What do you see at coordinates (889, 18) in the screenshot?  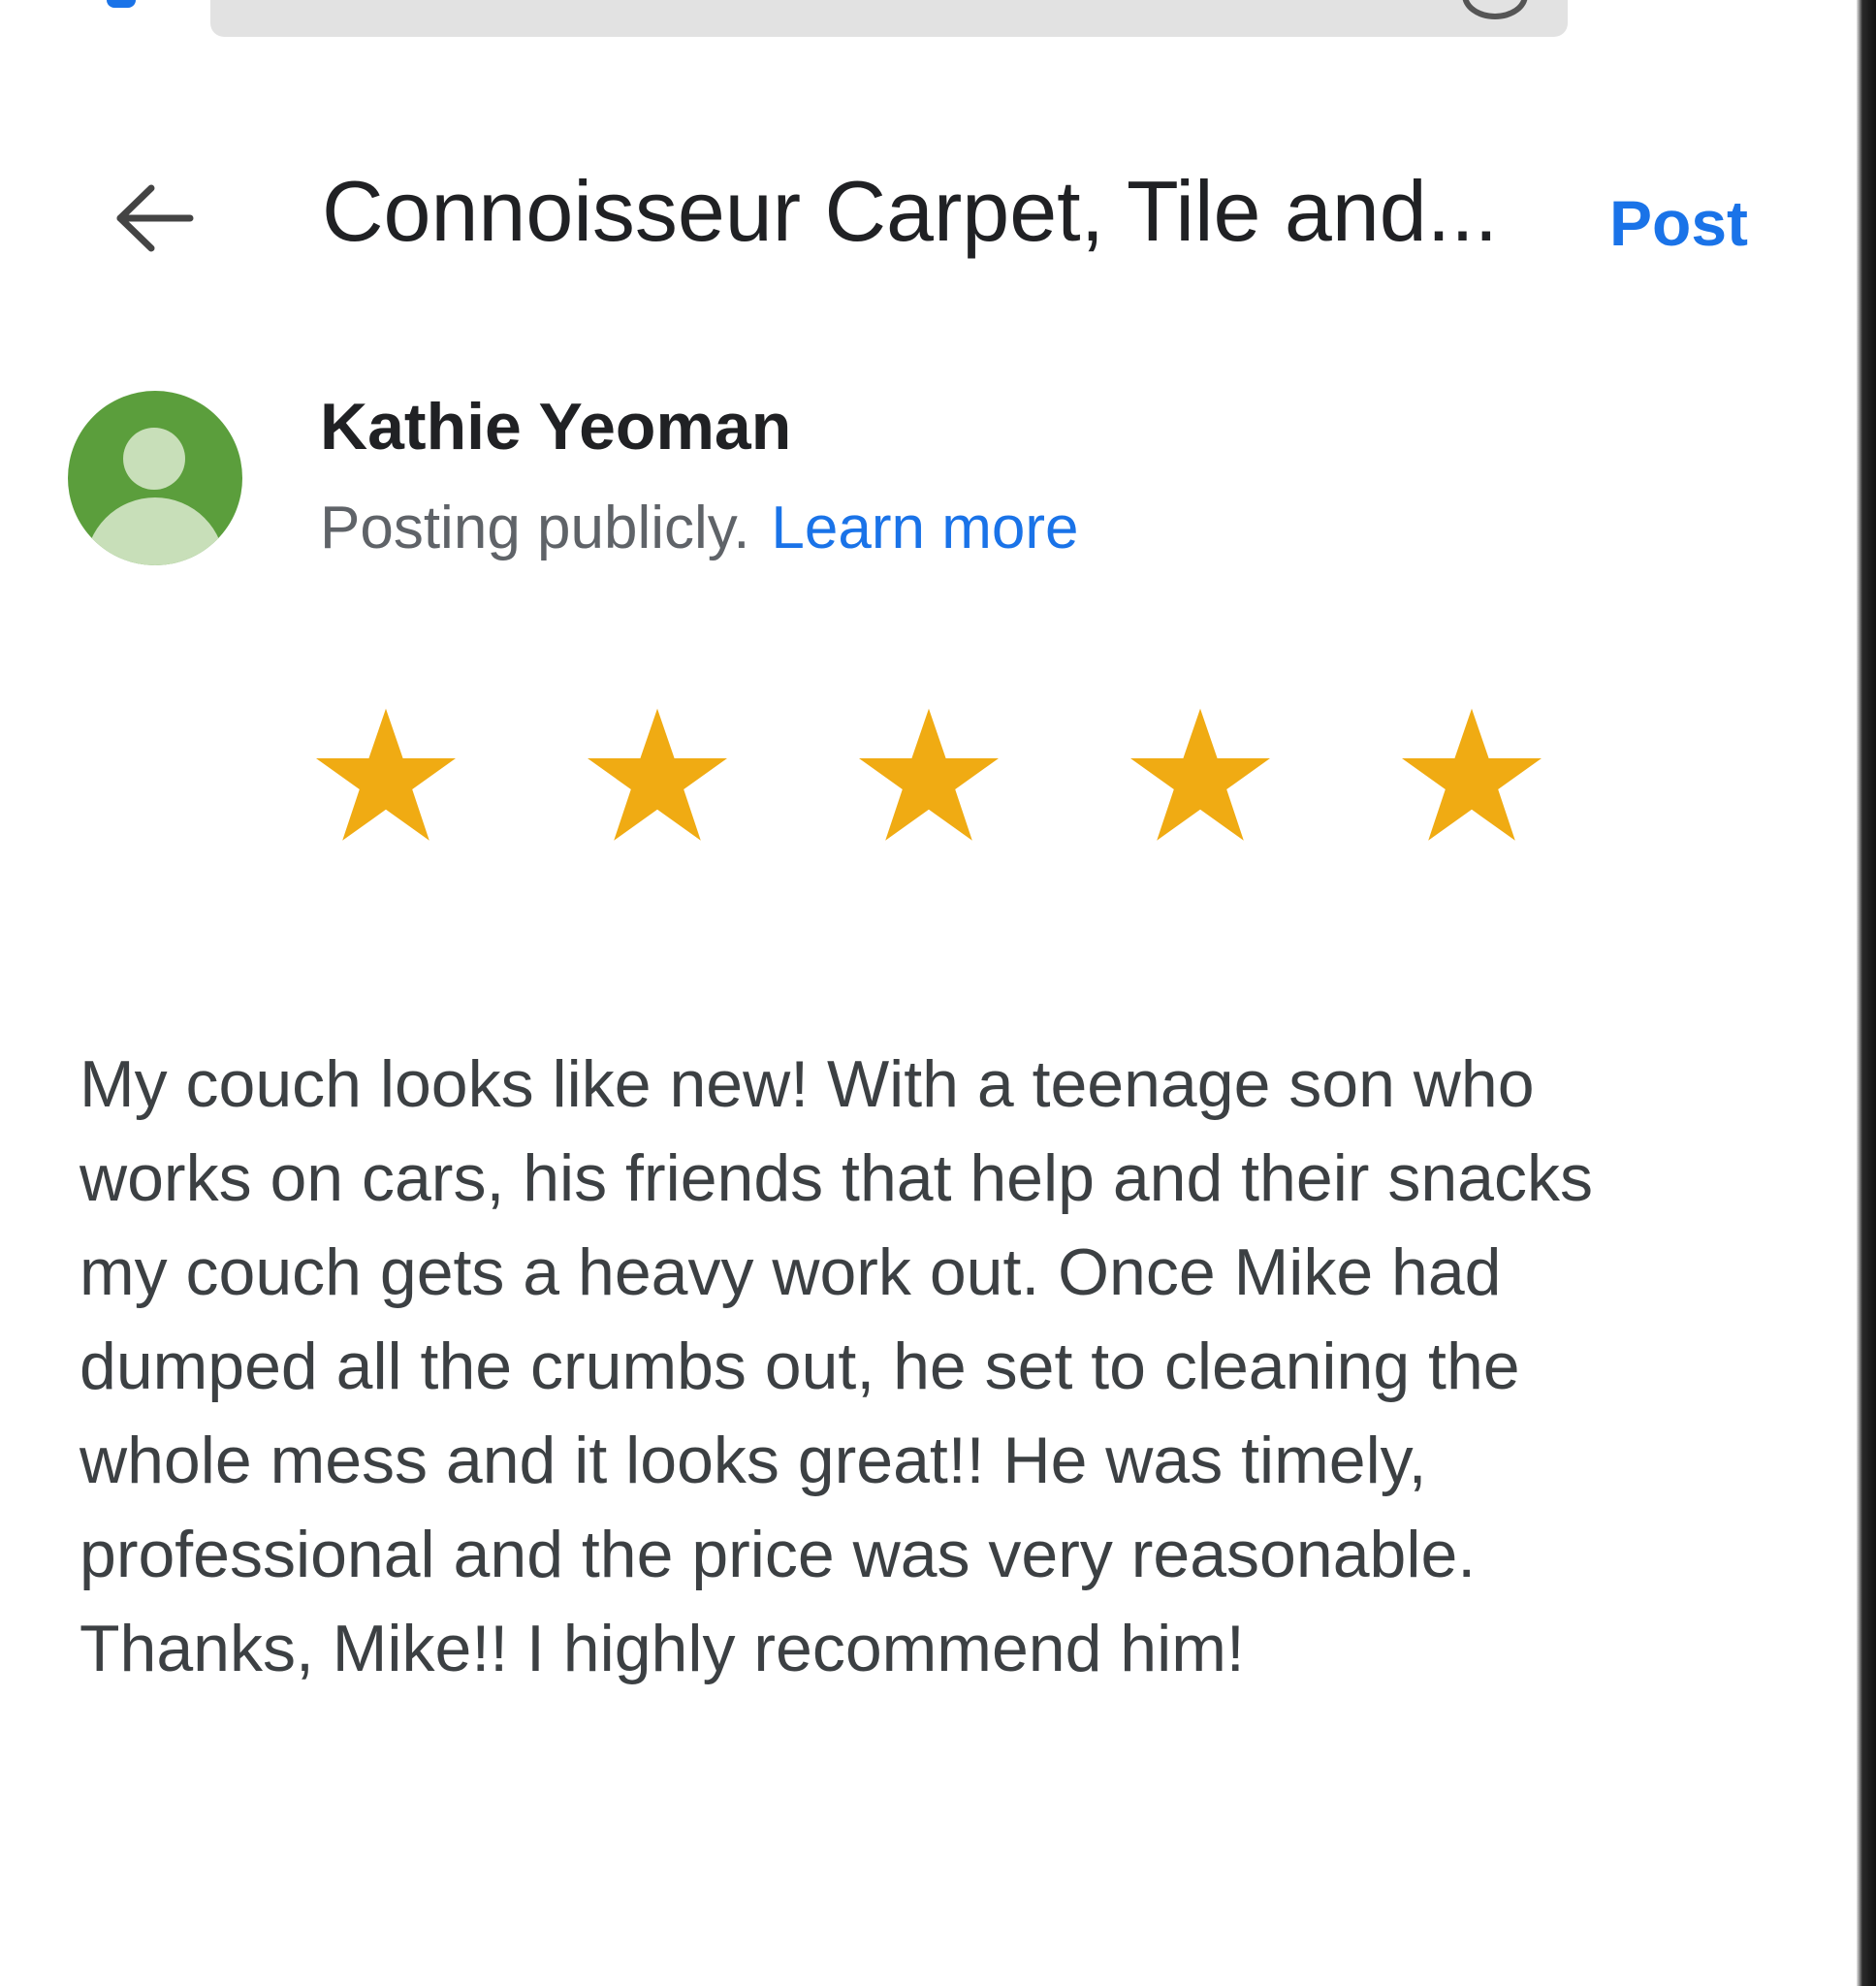 I see `address-bar` at bounding box center [889, 18].